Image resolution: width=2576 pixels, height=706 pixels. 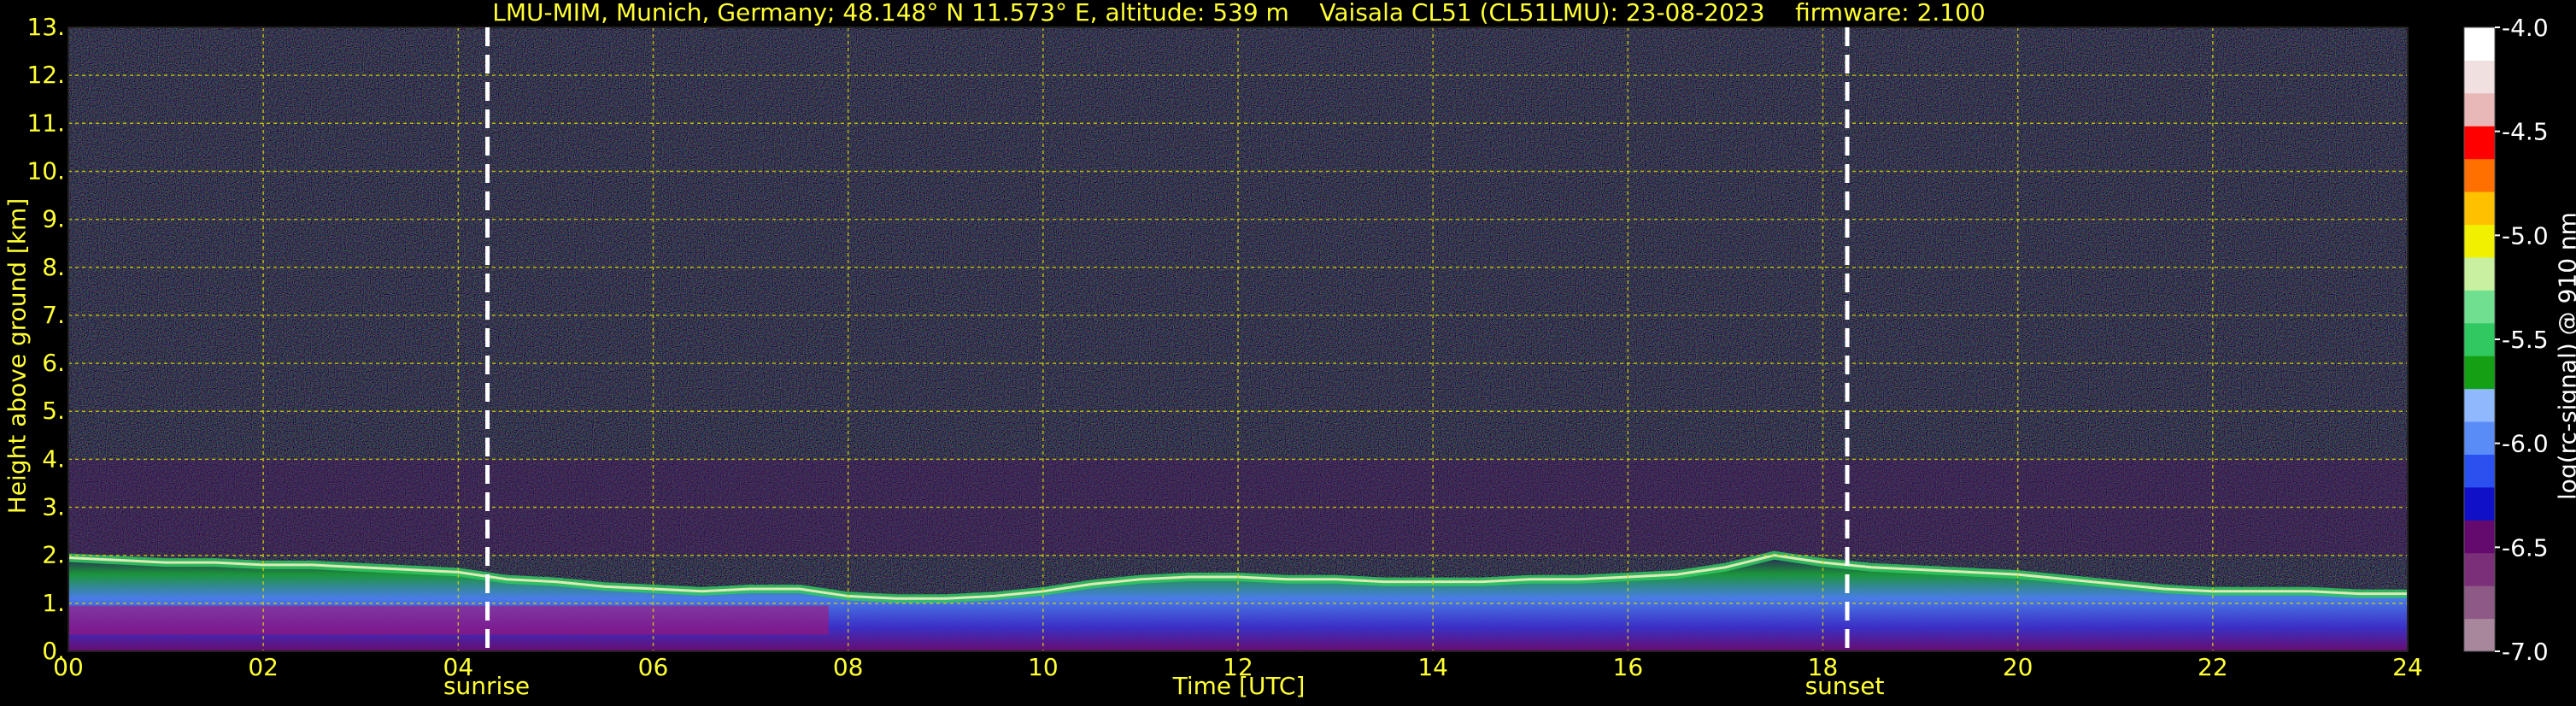 What do you see at coordinates (53, 507) in the screenshot?
I see `y-tick-label: 3.` at bounding box center [53, 507].